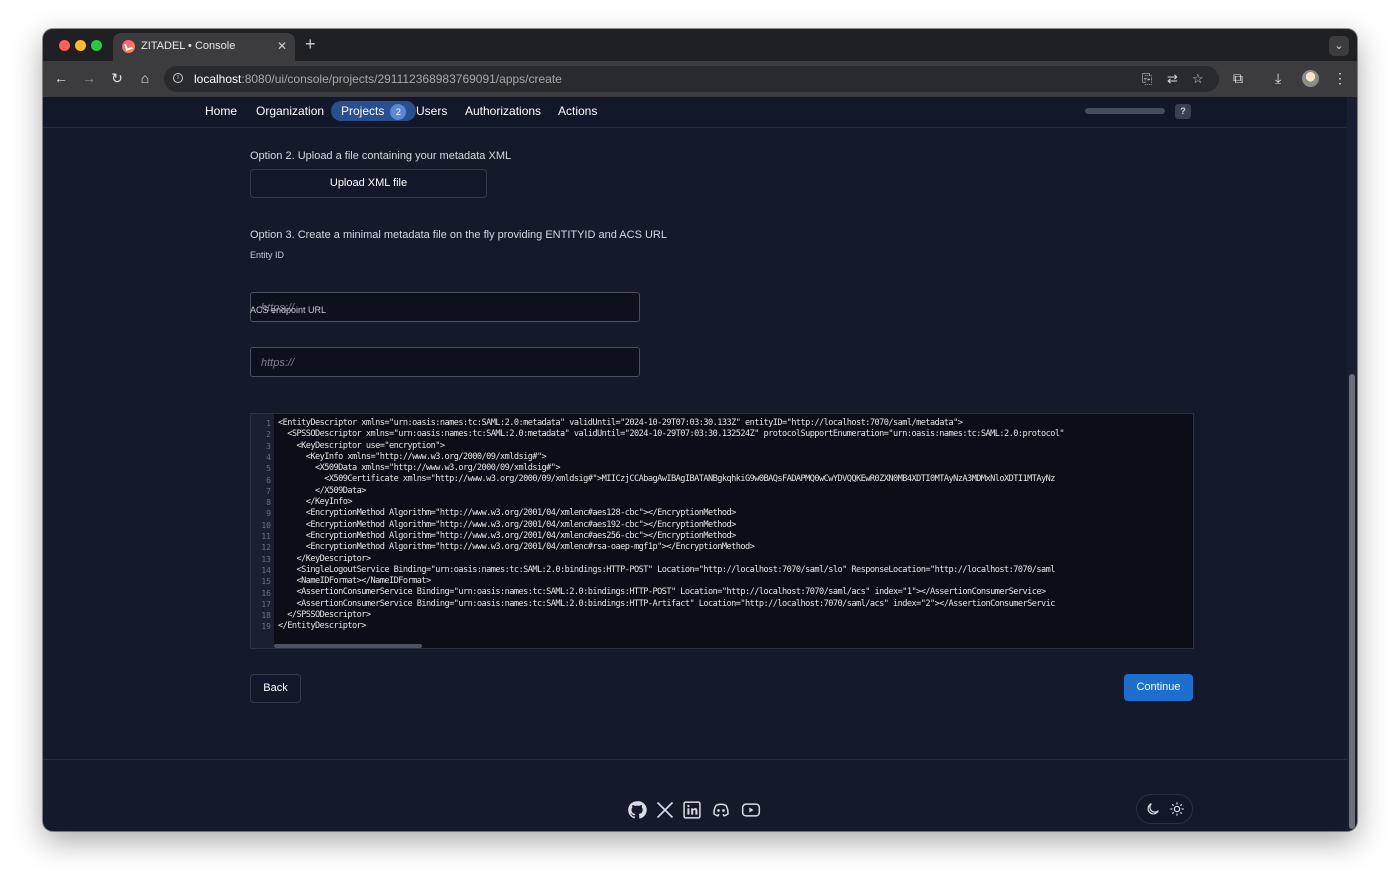 The height and width of the screenshot is (888, 1400). Describe the element at coordinates (354, 581) in the screenshot. I see `code-line: <NameIDFormat></NameIDFormat>` at that location.